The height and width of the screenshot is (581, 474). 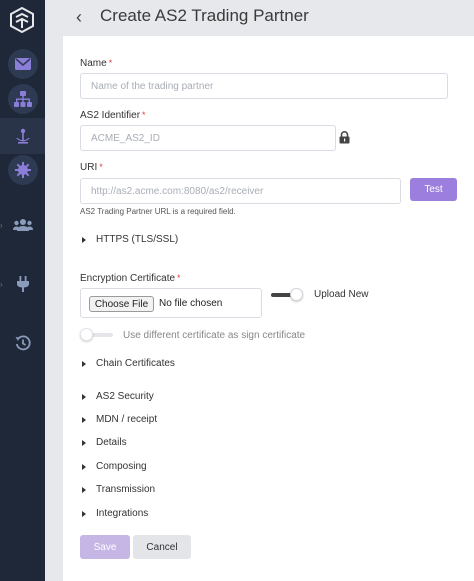 I want to click on uri-input, so click(x=240, y=191).